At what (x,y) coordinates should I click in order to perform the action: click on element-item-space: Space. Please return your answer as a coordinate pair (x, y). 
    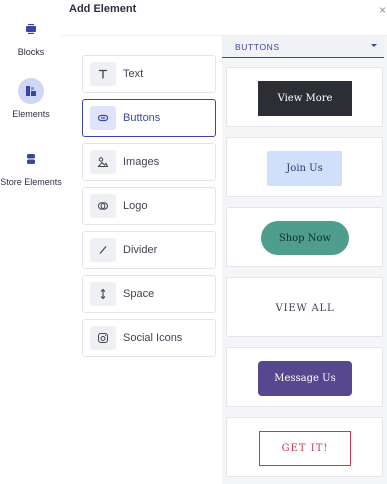
    Looking at the image, I should click on (149, 294).